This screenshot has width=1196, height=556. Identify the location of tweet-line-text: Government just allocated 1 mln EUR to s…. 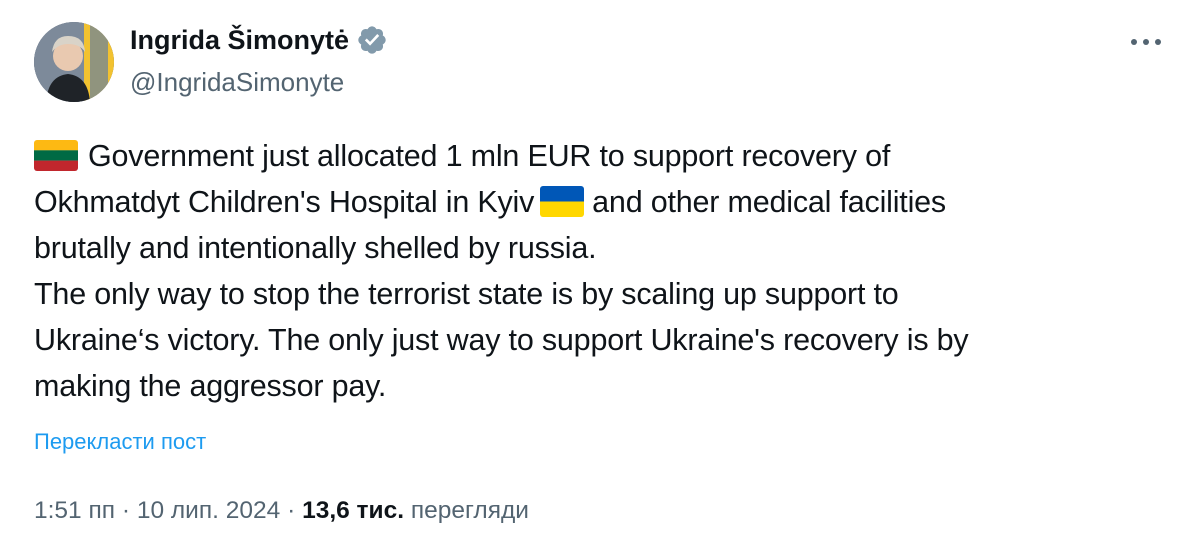
(489, 156).